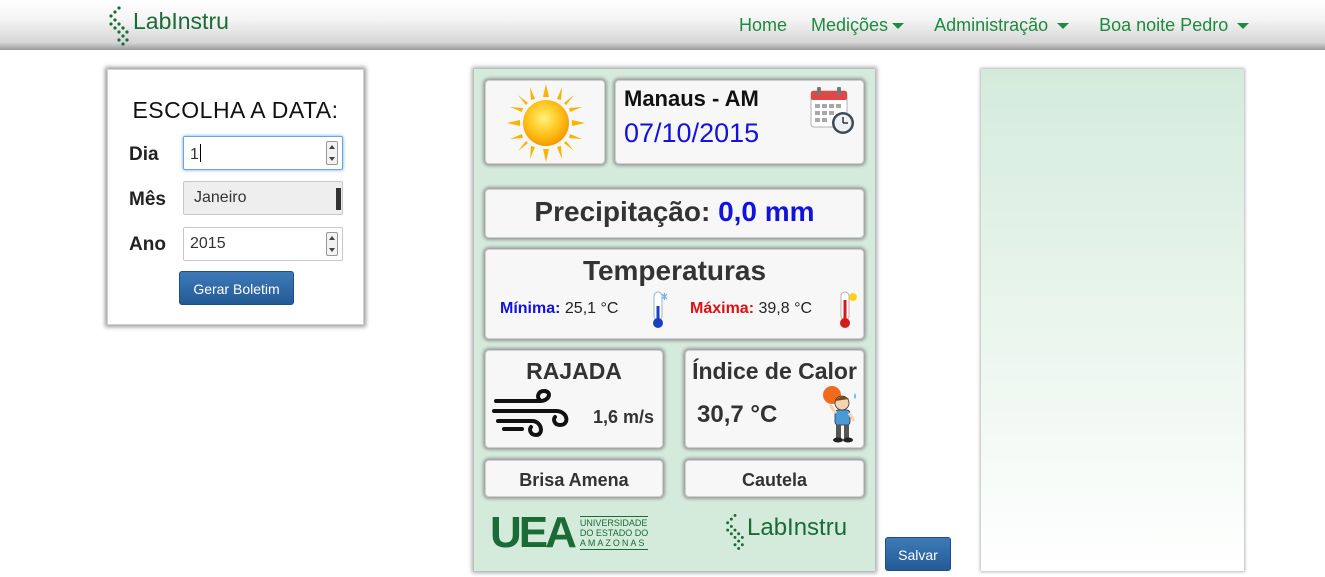 The height and width of the screenshot is (577, 1325). What do you see at coordinates (235, 110) in the screenshot?
I see `date-form-title: ESCOLHA A DATA:` at bounding box center [235, 110].